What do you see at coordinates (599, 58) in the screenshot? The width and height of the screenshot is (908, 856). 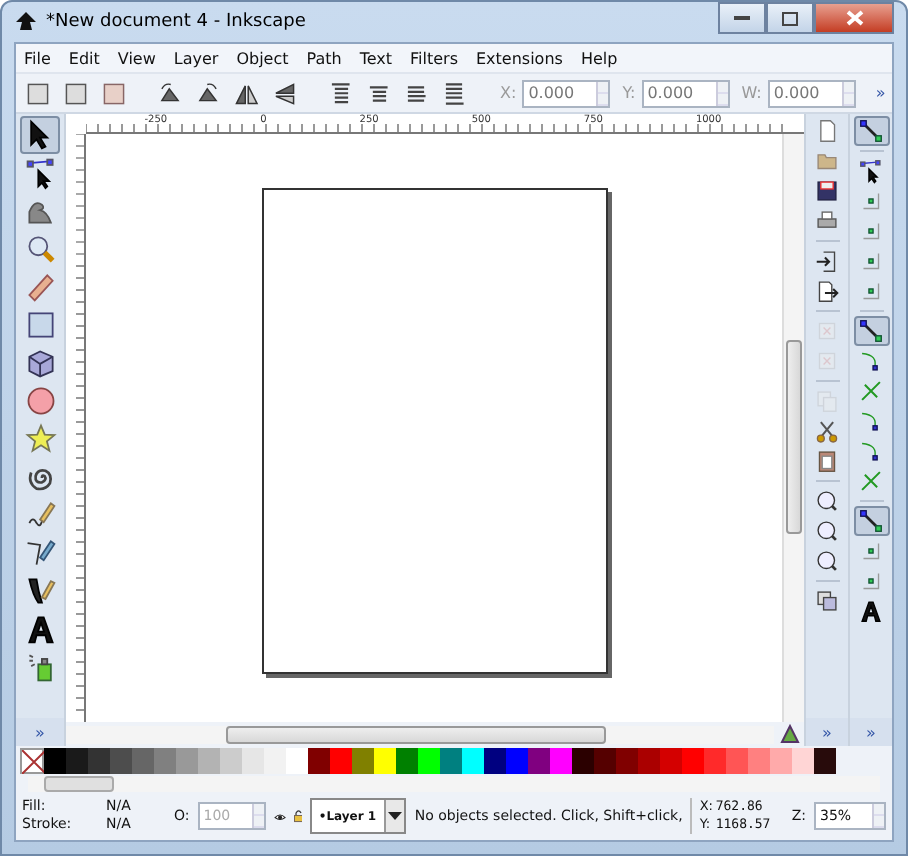 I see `menu-item: Help` at bounding box center [599, 58].